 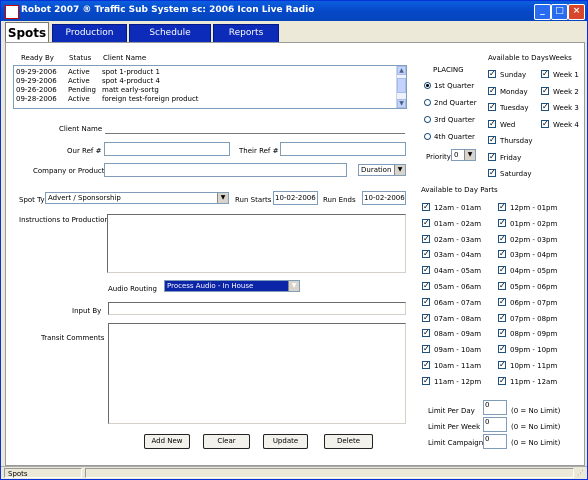 I want to click on limit-per-day-field: 0, so click(x=495, y=407).